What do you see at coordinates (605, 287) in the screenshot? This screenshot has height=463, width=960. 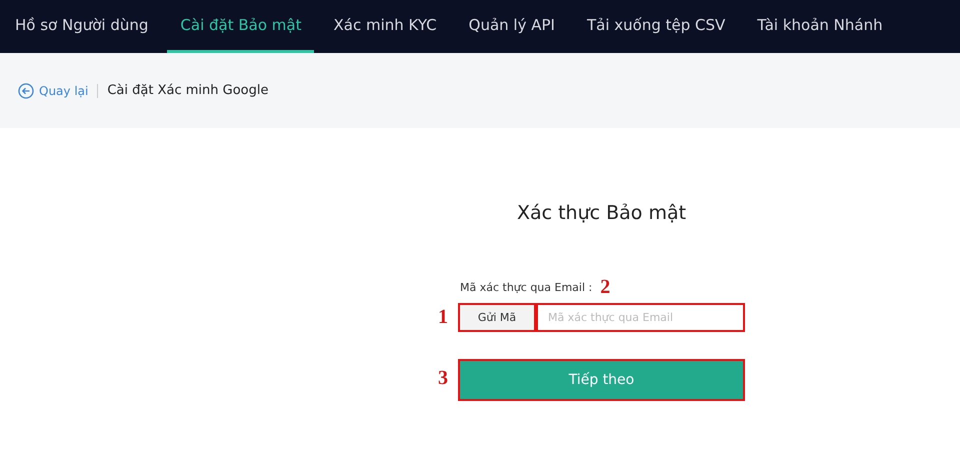 I see `annotation-number: 2` at bounding box center [605, 287].